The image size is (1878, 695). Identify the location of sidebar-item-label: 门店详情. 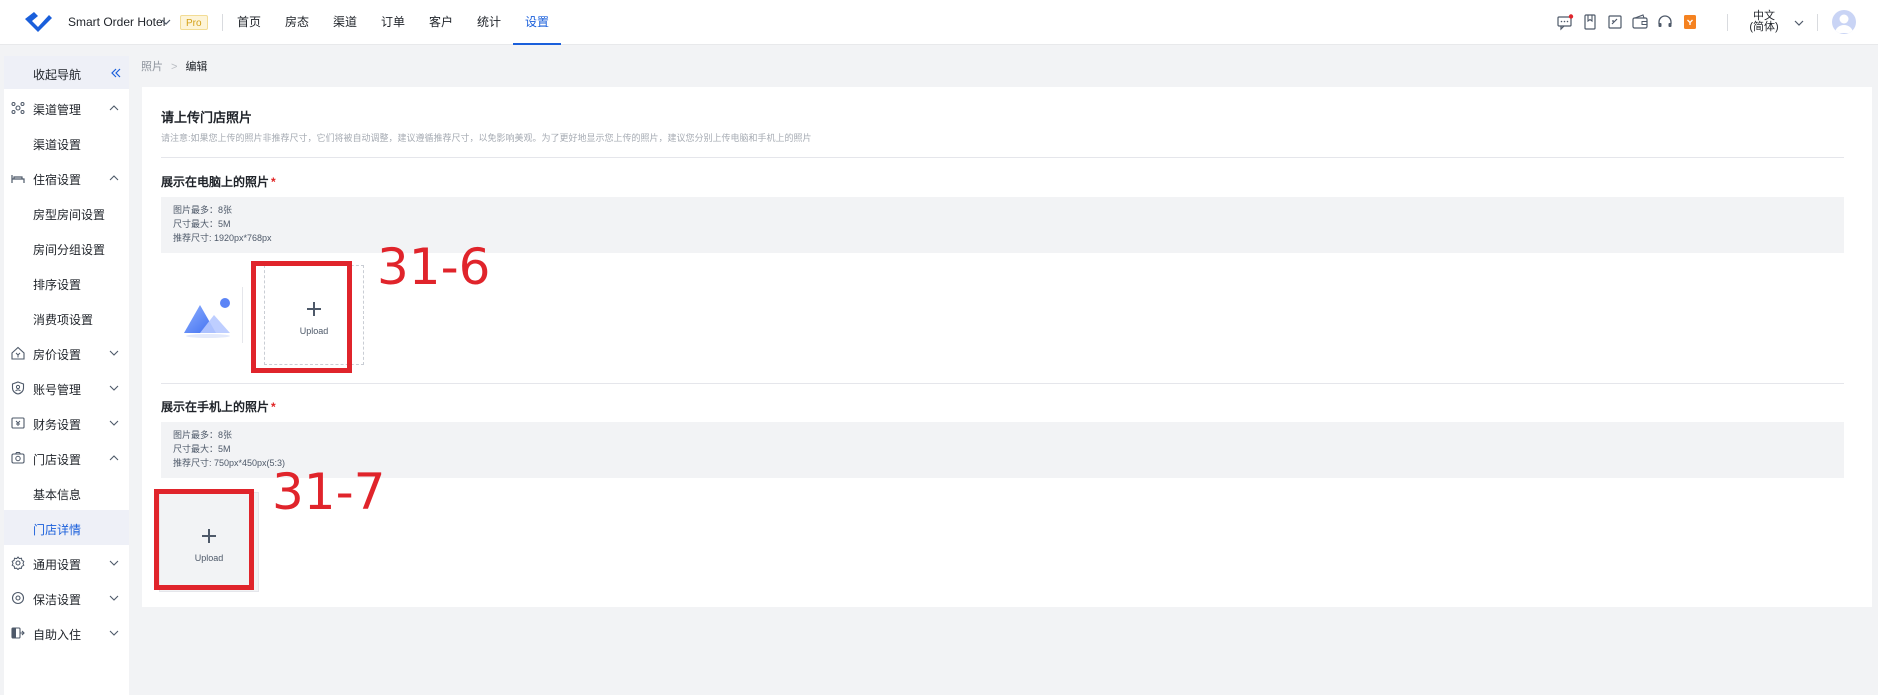
(57, 530).